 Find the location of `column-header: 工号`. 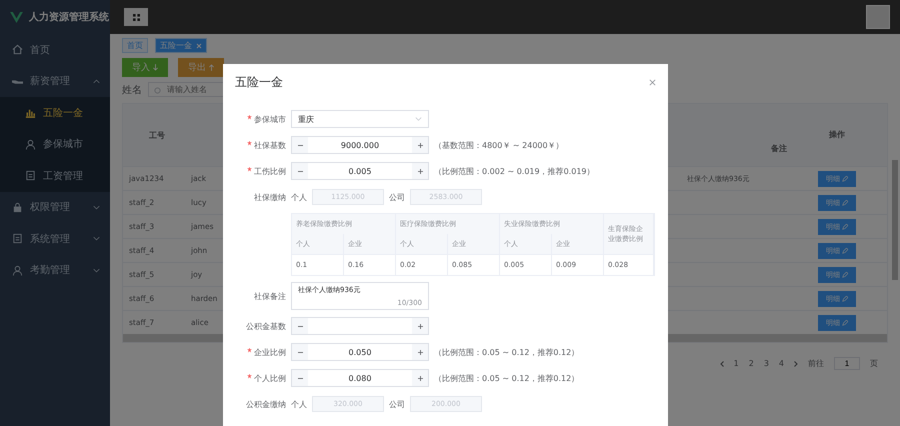

column-header: 工号 is located at coordinates (157, 135).